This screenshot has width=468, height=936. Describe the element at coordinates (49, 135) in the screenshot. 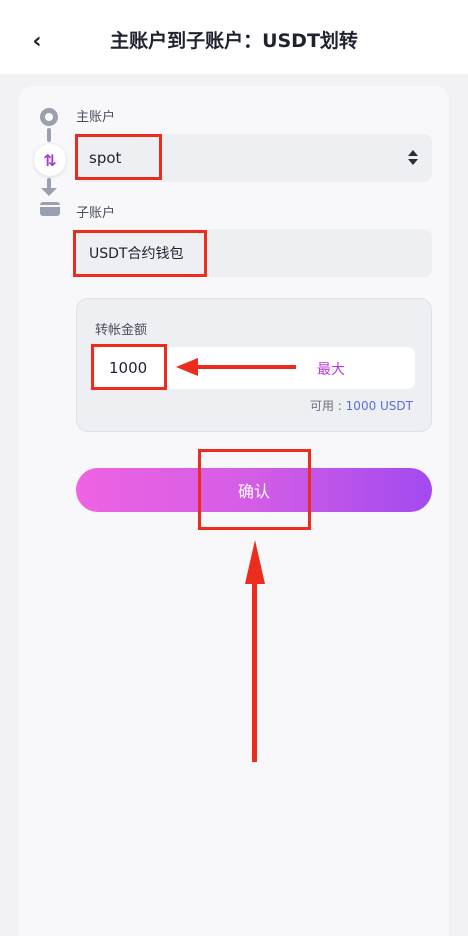

I see `connector-line` at that location.